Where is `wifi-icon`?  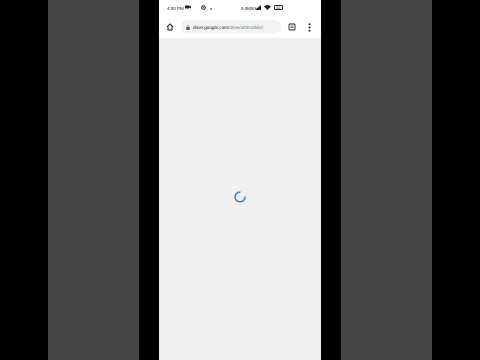
wifi-icon is located at coordinates (267, 8).